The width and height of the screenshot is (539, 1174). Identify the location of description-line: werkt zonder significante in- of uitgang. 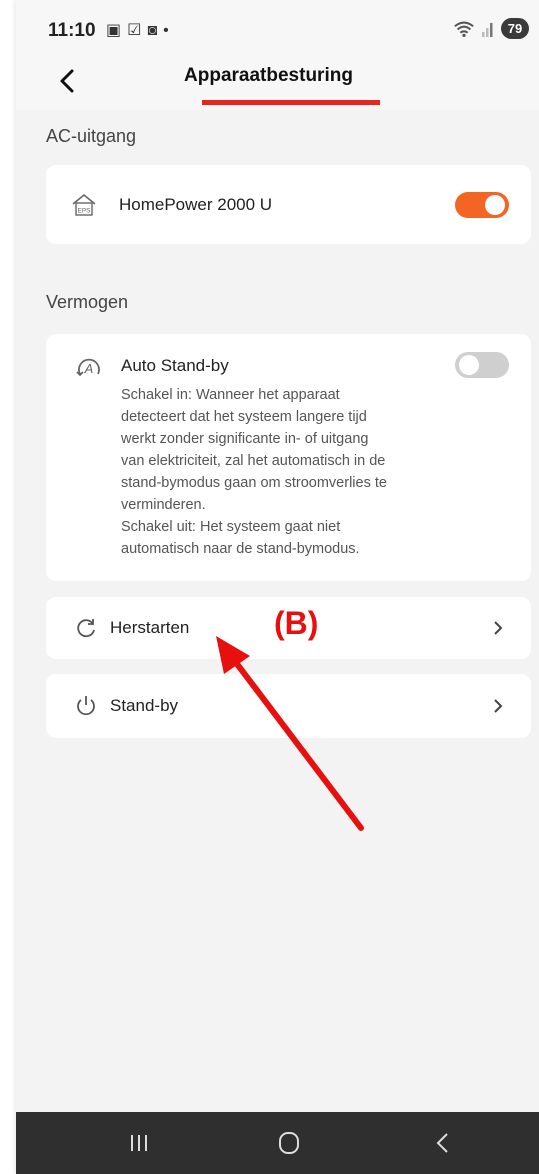
(245, 439).